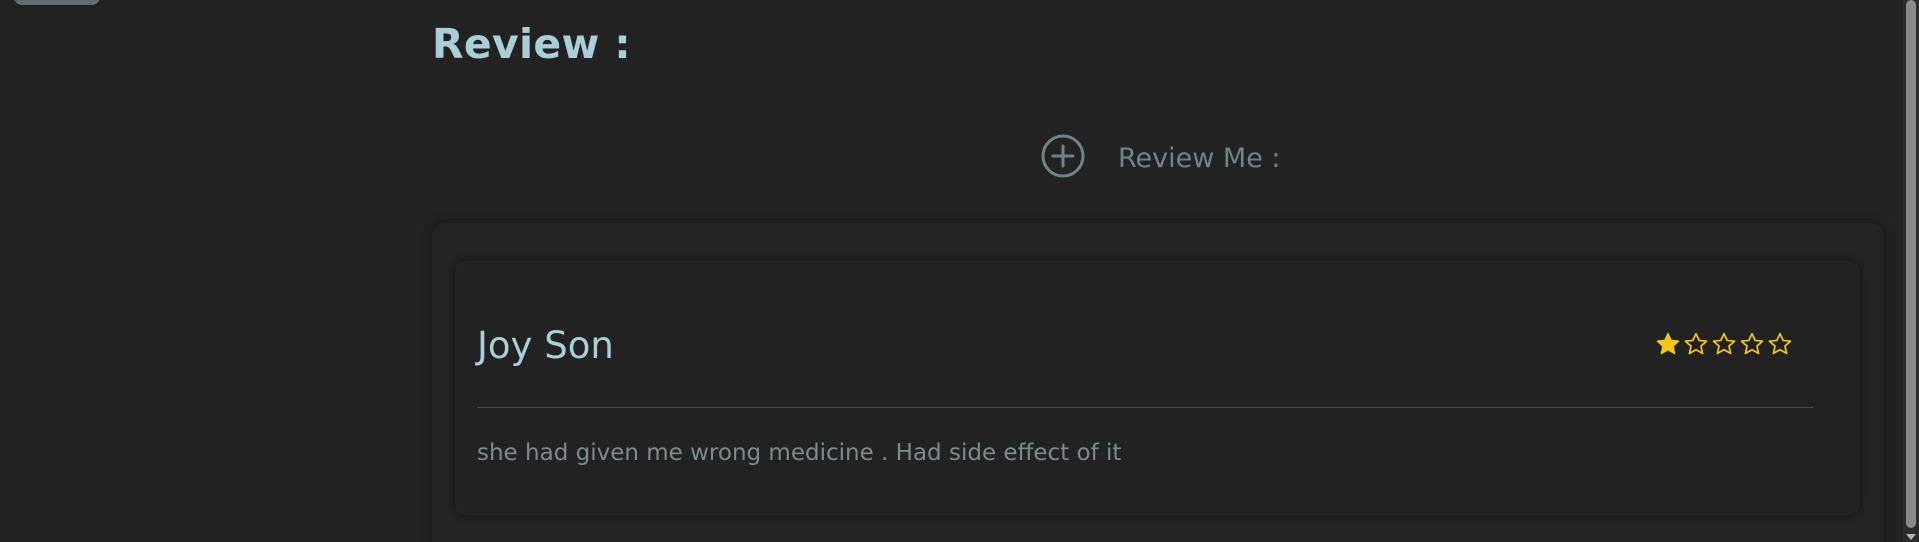 The image size is (1919, 542). What do you see at coordinates (1063, 156) in the screenshot?
I see `plus-circle-icon` at bounding box center [1063, 156].